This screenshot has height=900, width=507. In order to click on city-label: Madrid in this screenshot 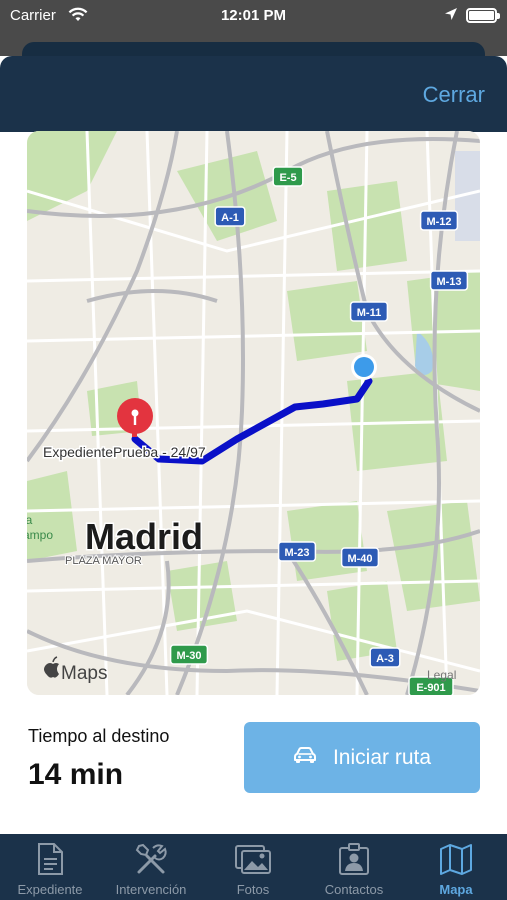, I will do `click(144, 536)`.